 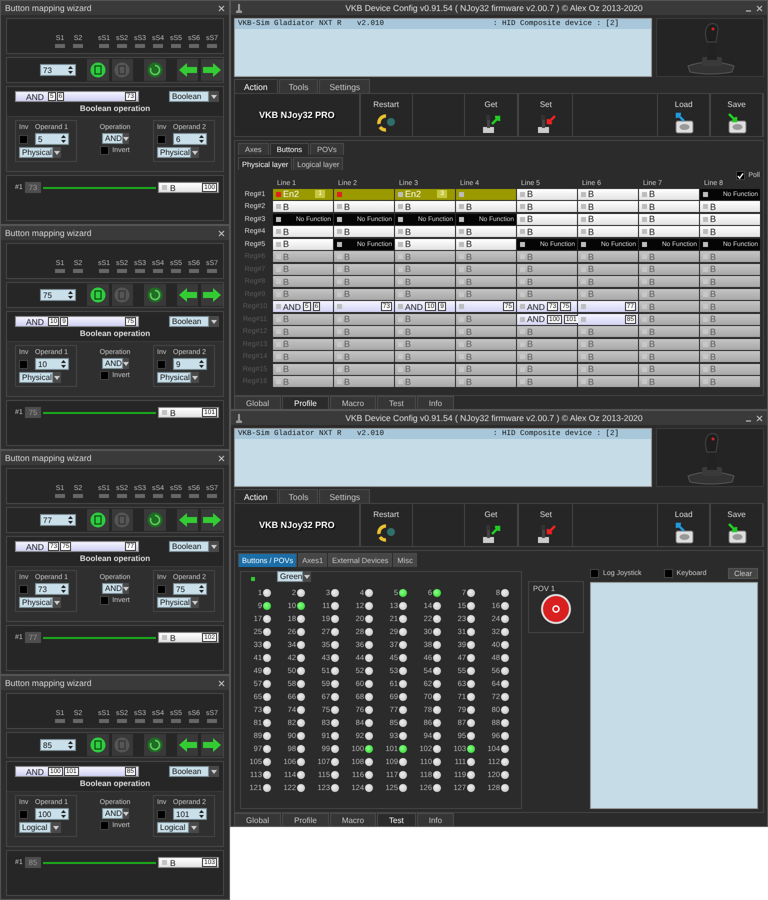 I want to click on number-spin-field: 10, so click(x=52, y=364).